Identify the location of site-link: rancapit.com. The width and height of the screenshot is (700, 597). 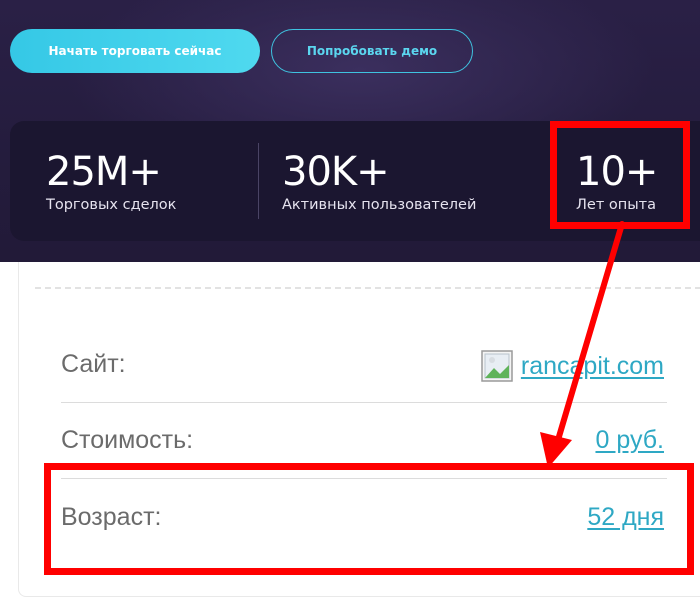
(572, 366).